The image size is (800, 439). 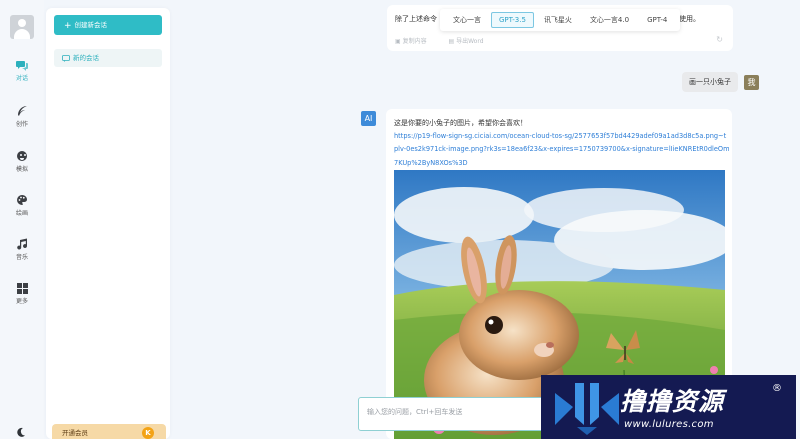 What do you see at coordinates (22, 156) in the screenshot?
I see `mask-icon` at bounding box center [22, 156].